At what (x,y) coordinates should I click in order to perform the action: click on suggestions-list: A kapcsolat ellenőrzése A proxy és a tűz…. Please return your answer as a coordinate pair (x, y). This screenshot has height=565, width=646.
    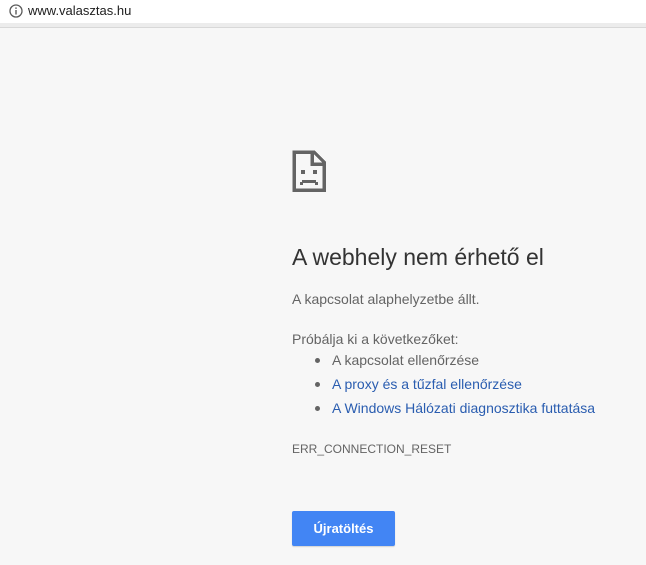
    Looking at the image, I should click on (443, 387).